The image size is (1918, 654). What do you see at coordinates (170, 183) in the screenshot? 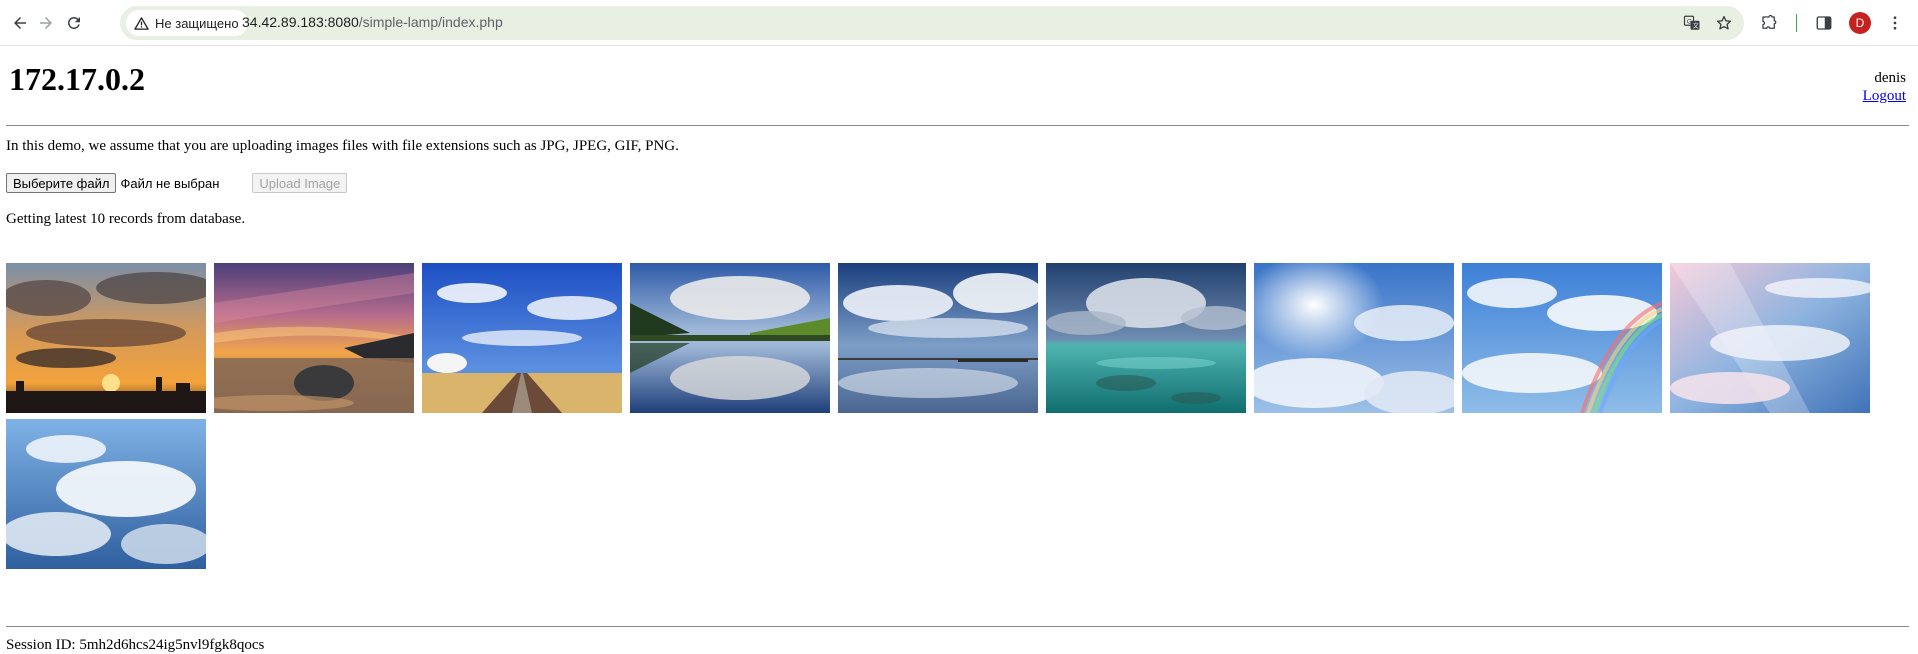
I see `file-status: Файл не выбран` at bounding box center [170, 183].